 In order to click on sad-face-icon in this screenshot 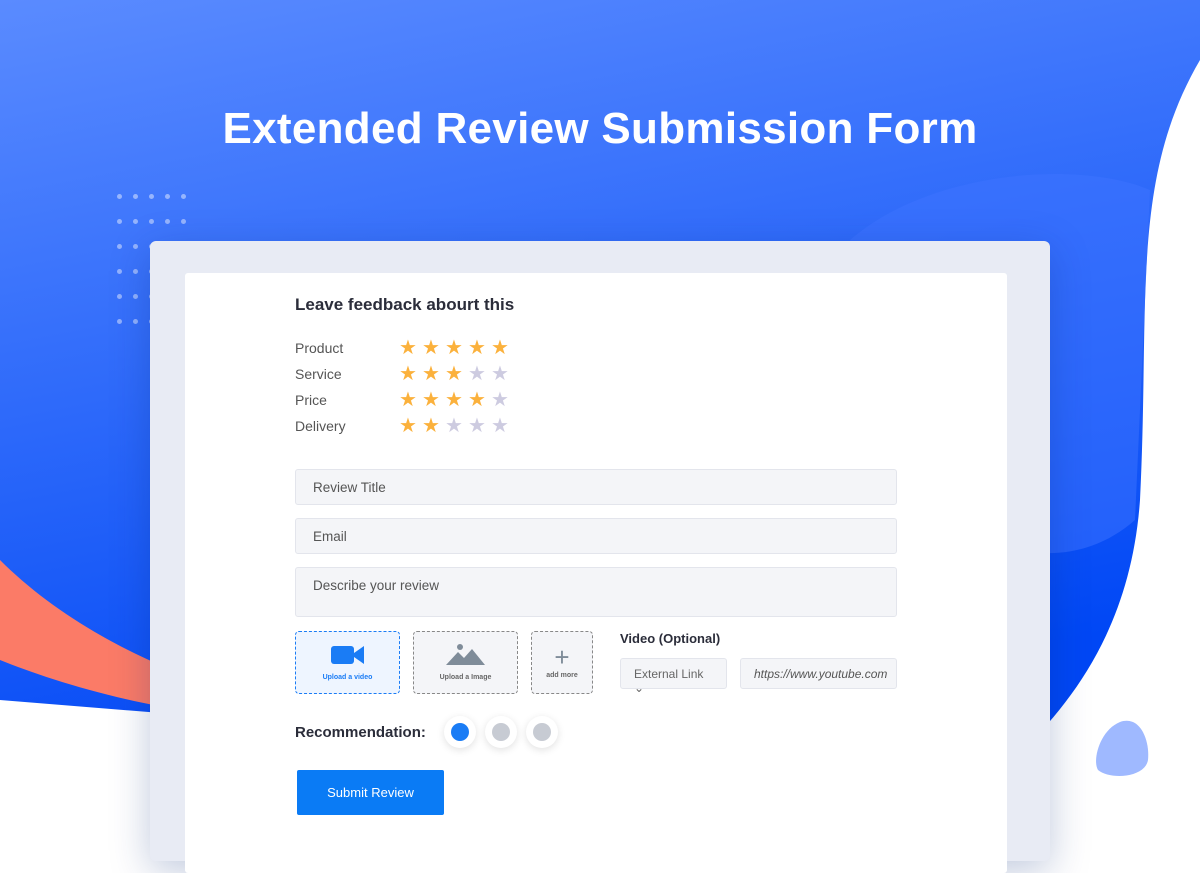, I will do `click(541, 732)`.